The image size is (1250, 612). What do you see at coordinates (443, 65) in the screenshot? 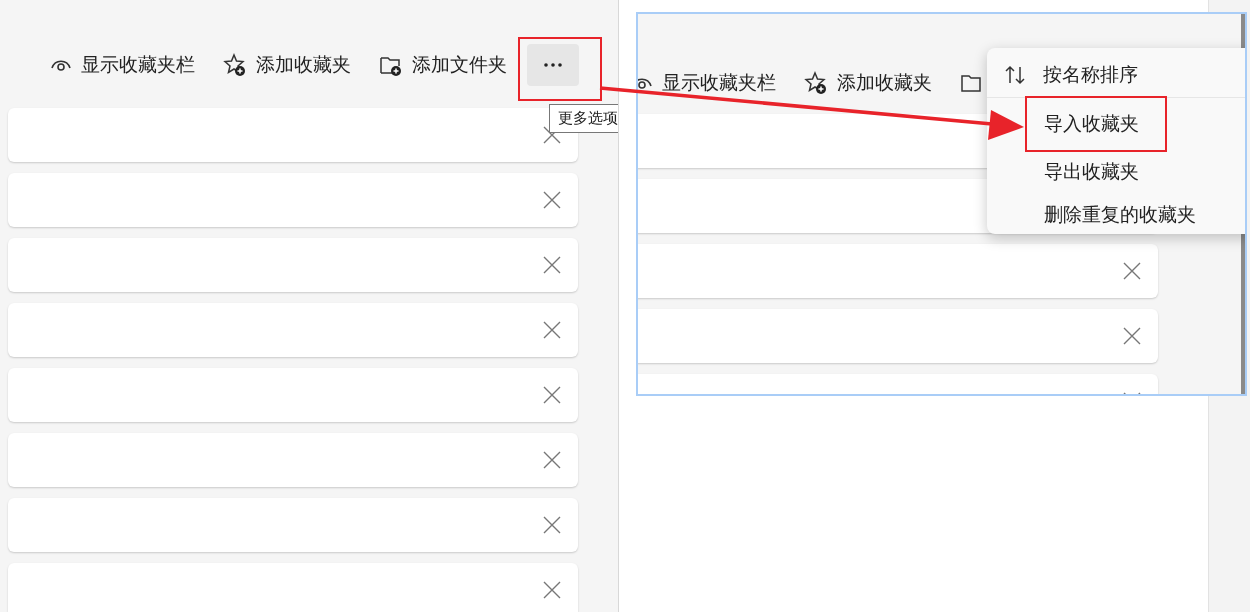
I see `add-folder-button: 添加文件夹` at bounding box center [443, 65].